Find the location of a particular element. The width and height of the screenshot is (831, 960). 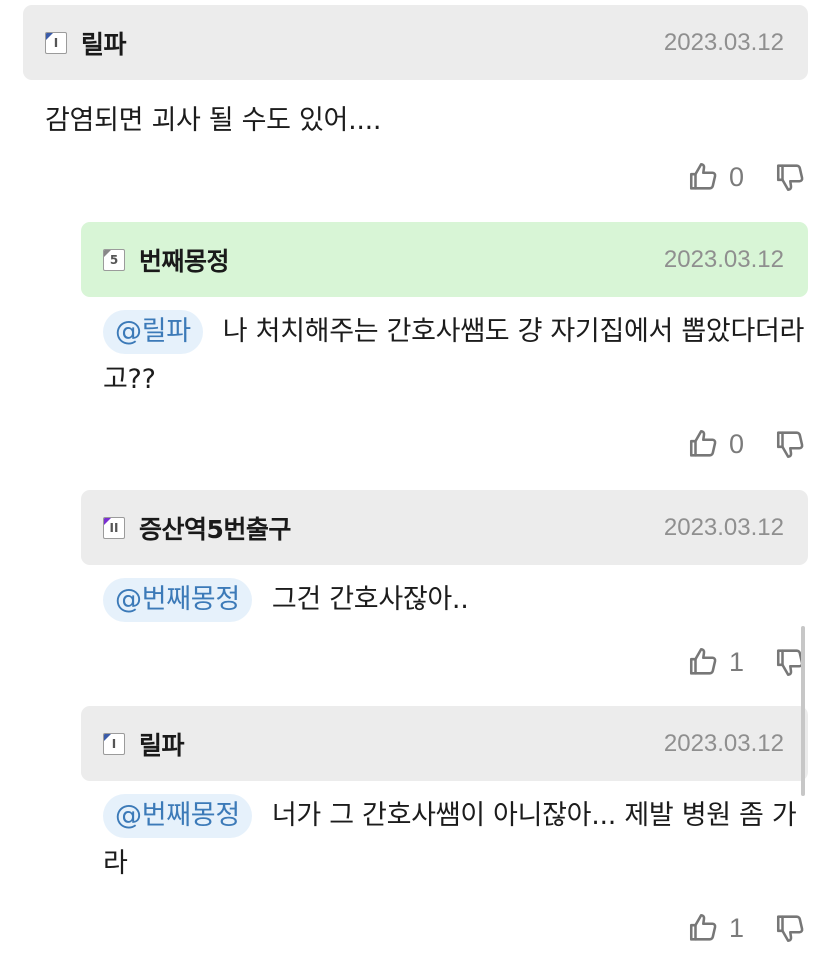

comment-text-content: 나 처치해주는 간호사쌤도 걍 자기집에서 뽑았다더라고?? is located at coordinates (454, 355).